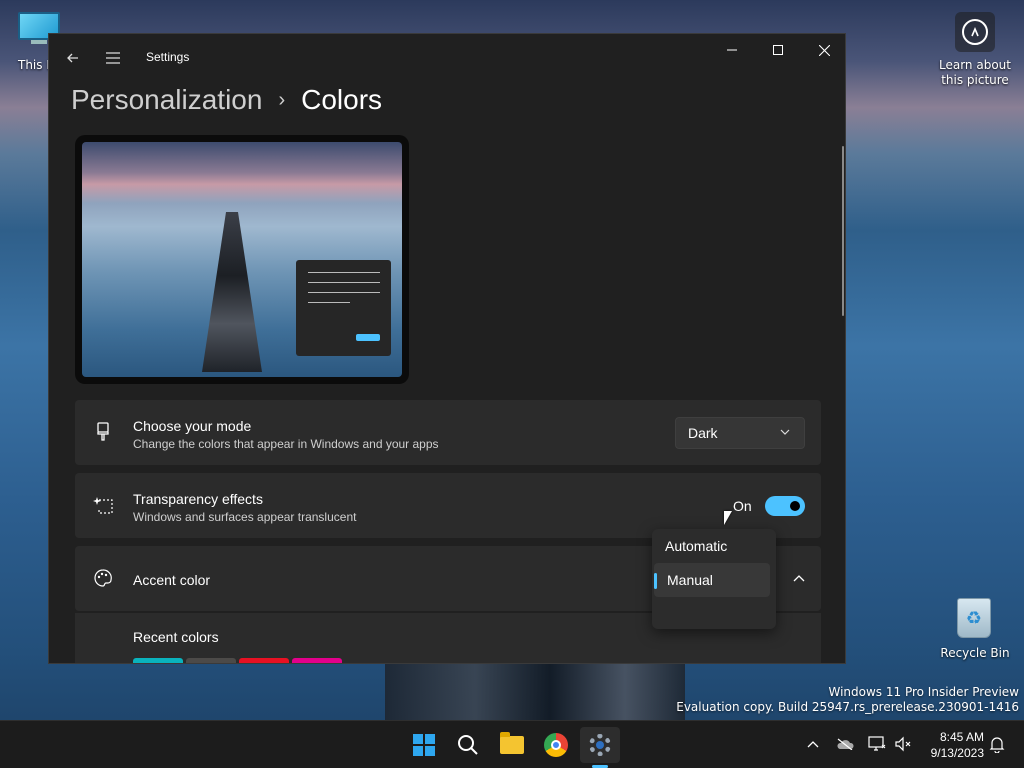  I want to click on preview-pier, so click(232, 292).